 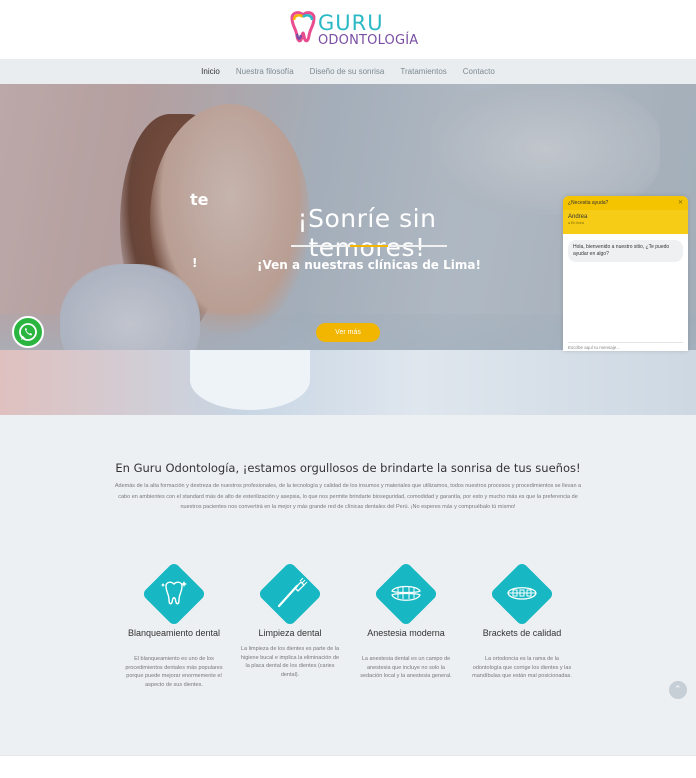 I want to click on tooth-logo-icon, so click(x=303, y=27).